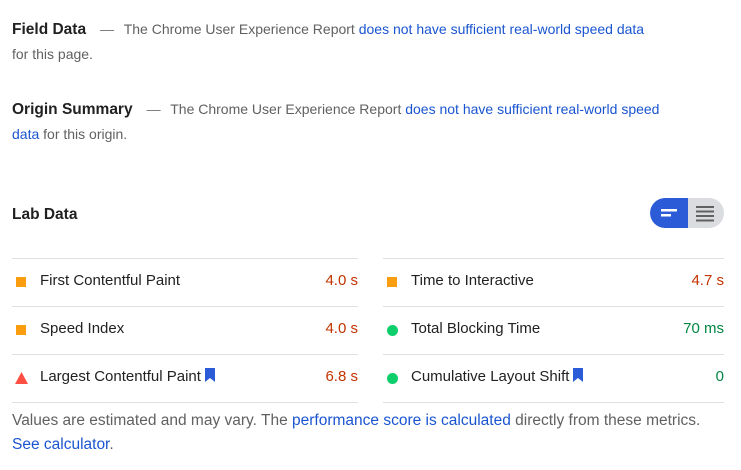 The height and width of the screenshot is (470, 741). What do you see at coordinates (707, 280) in the screenshot?
I see `metric-value: 4.7 s` at bounding box center [707, 280].